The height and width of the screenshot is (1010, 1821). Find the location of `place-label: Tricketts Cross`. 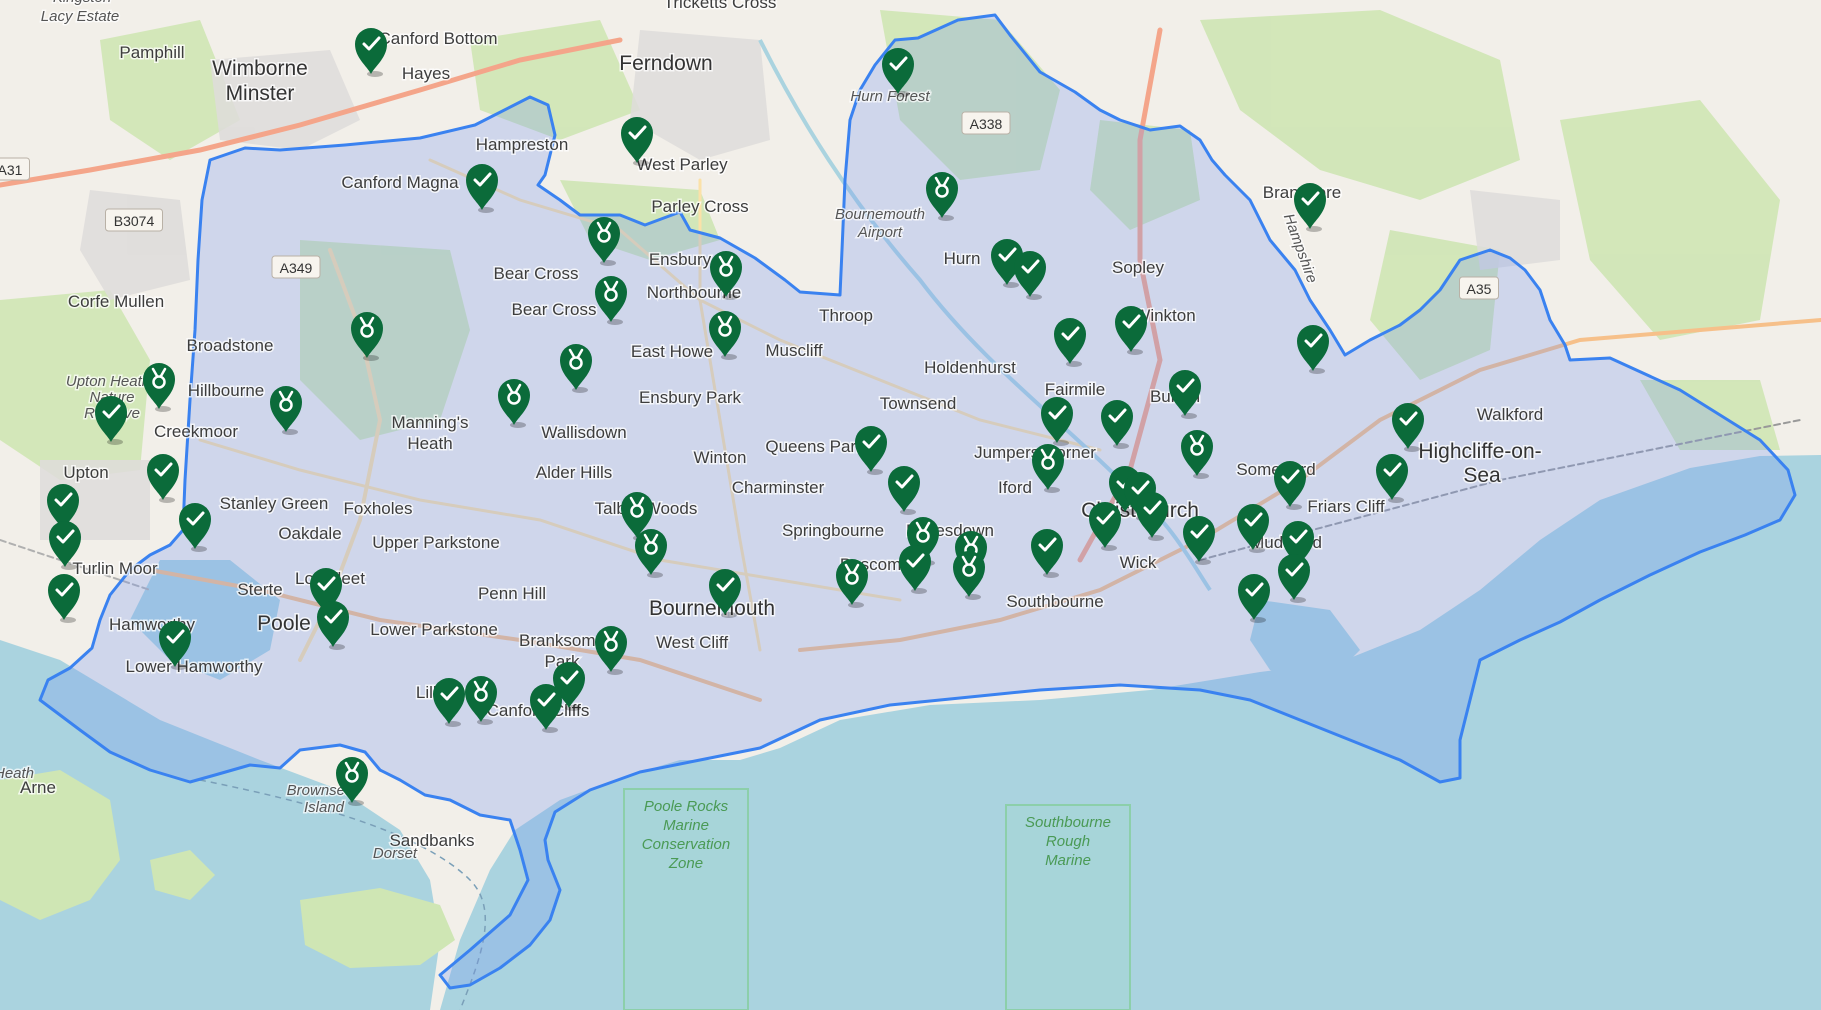

place-label: Tricketts Cross is located at coordinates (720, 6).